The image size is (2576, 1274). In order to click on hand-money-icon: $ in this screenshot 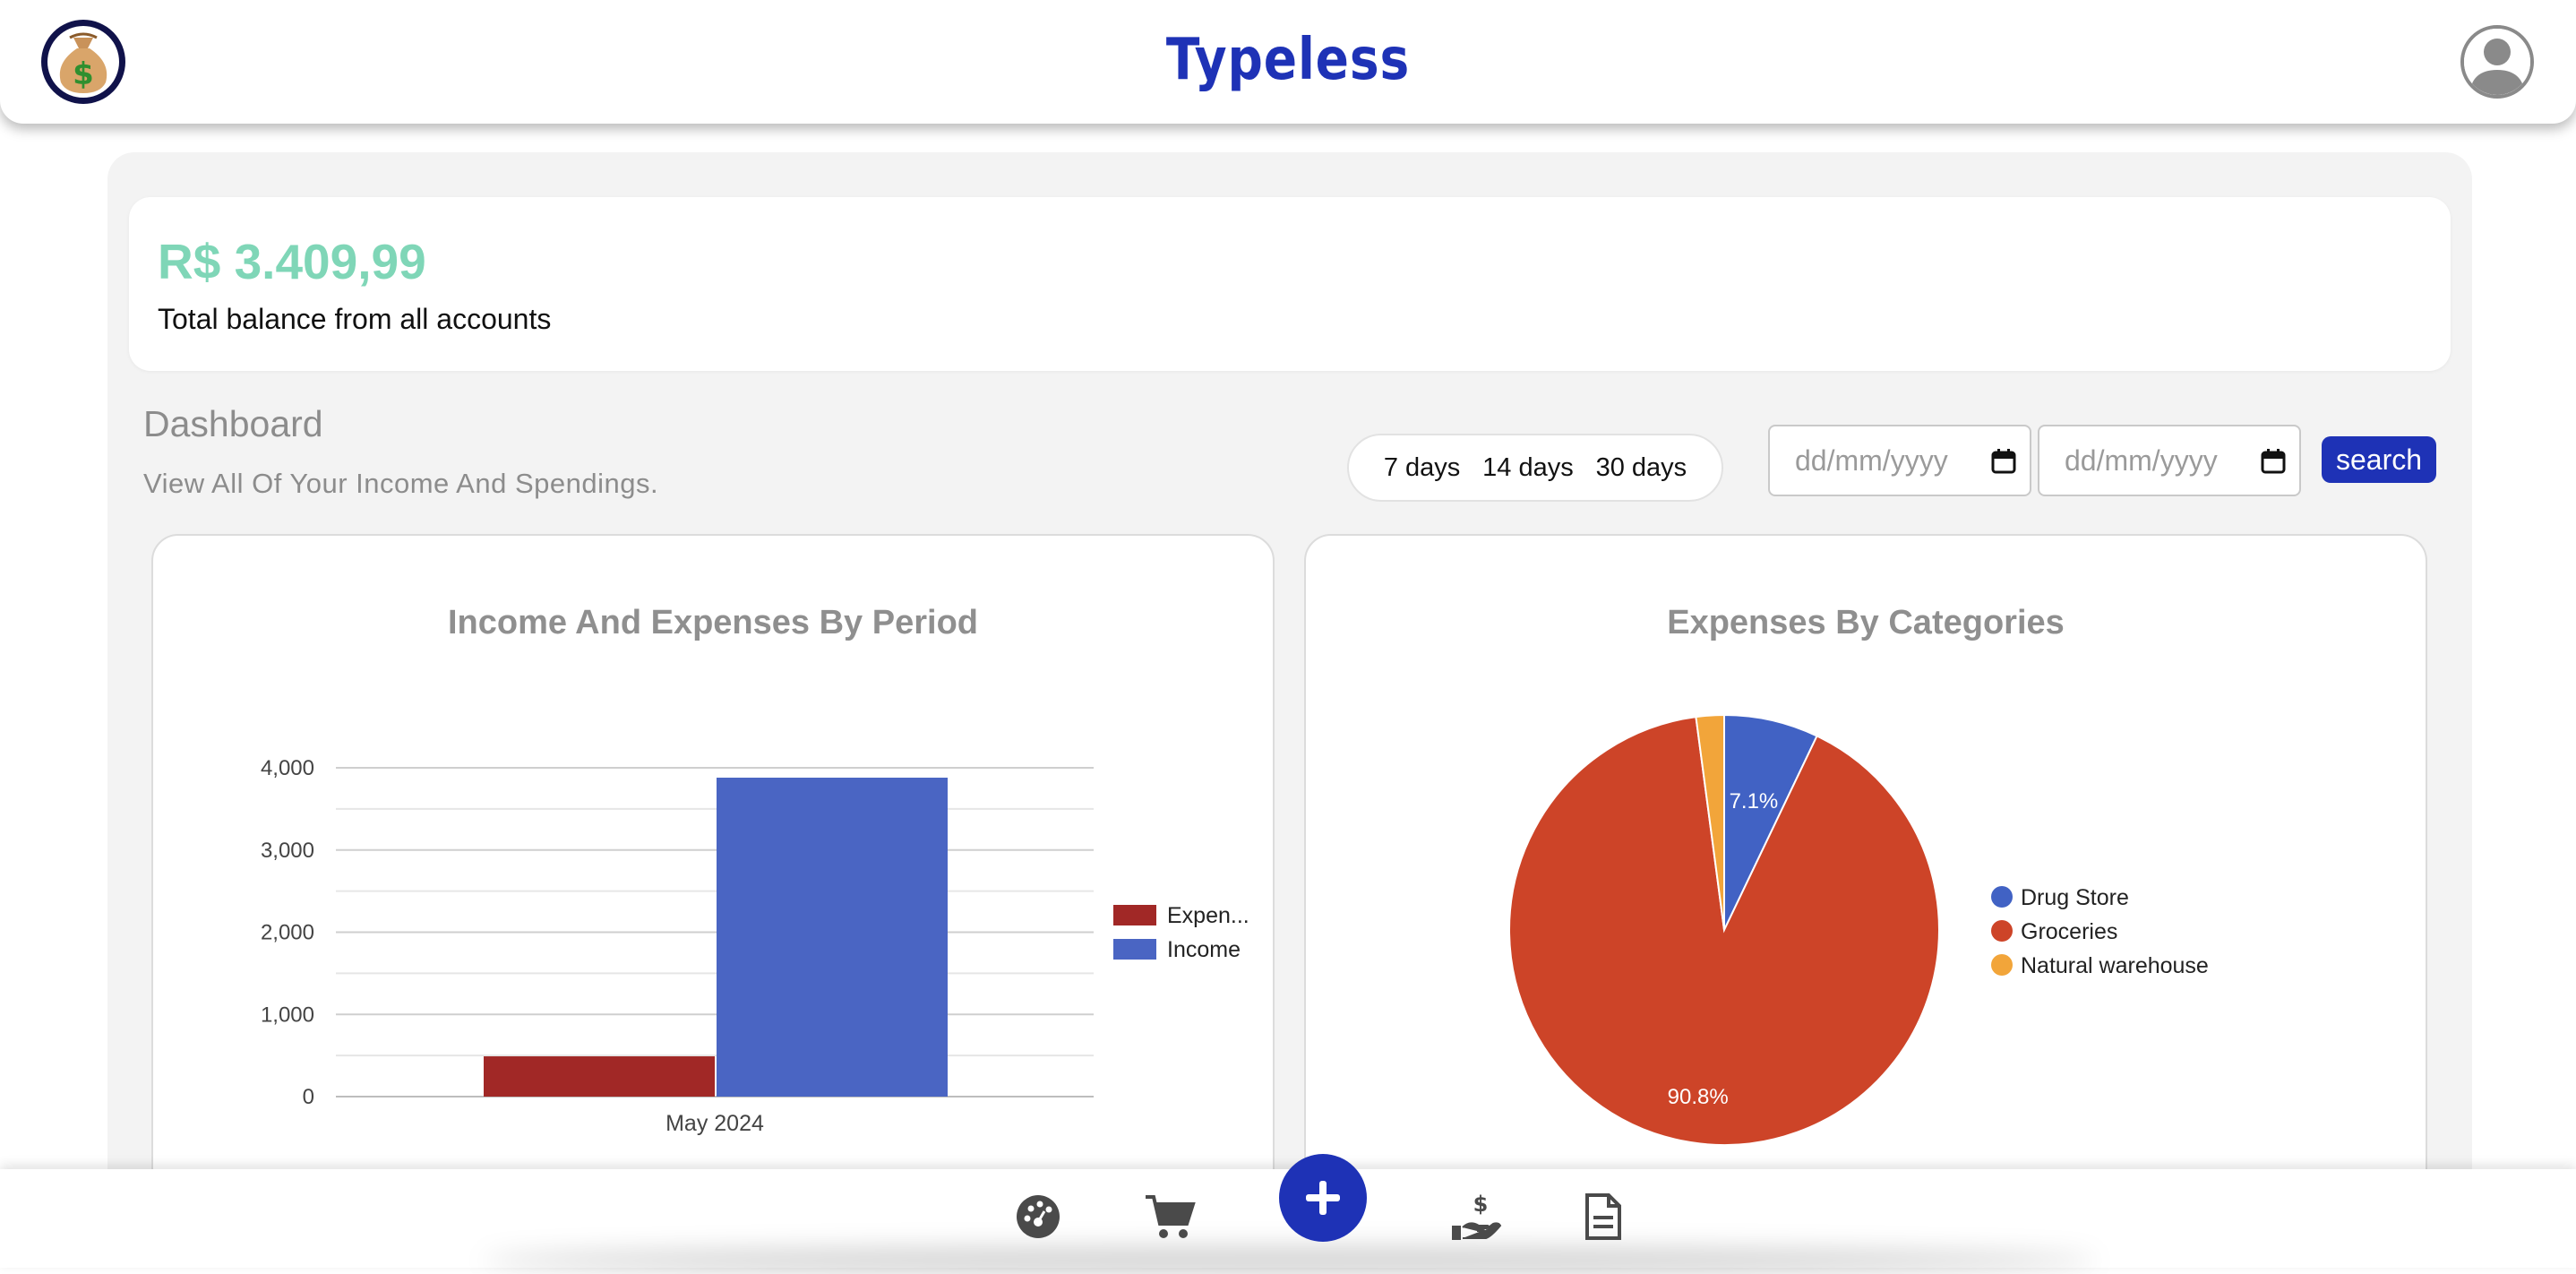, I will do `click(1476, 1217)`.